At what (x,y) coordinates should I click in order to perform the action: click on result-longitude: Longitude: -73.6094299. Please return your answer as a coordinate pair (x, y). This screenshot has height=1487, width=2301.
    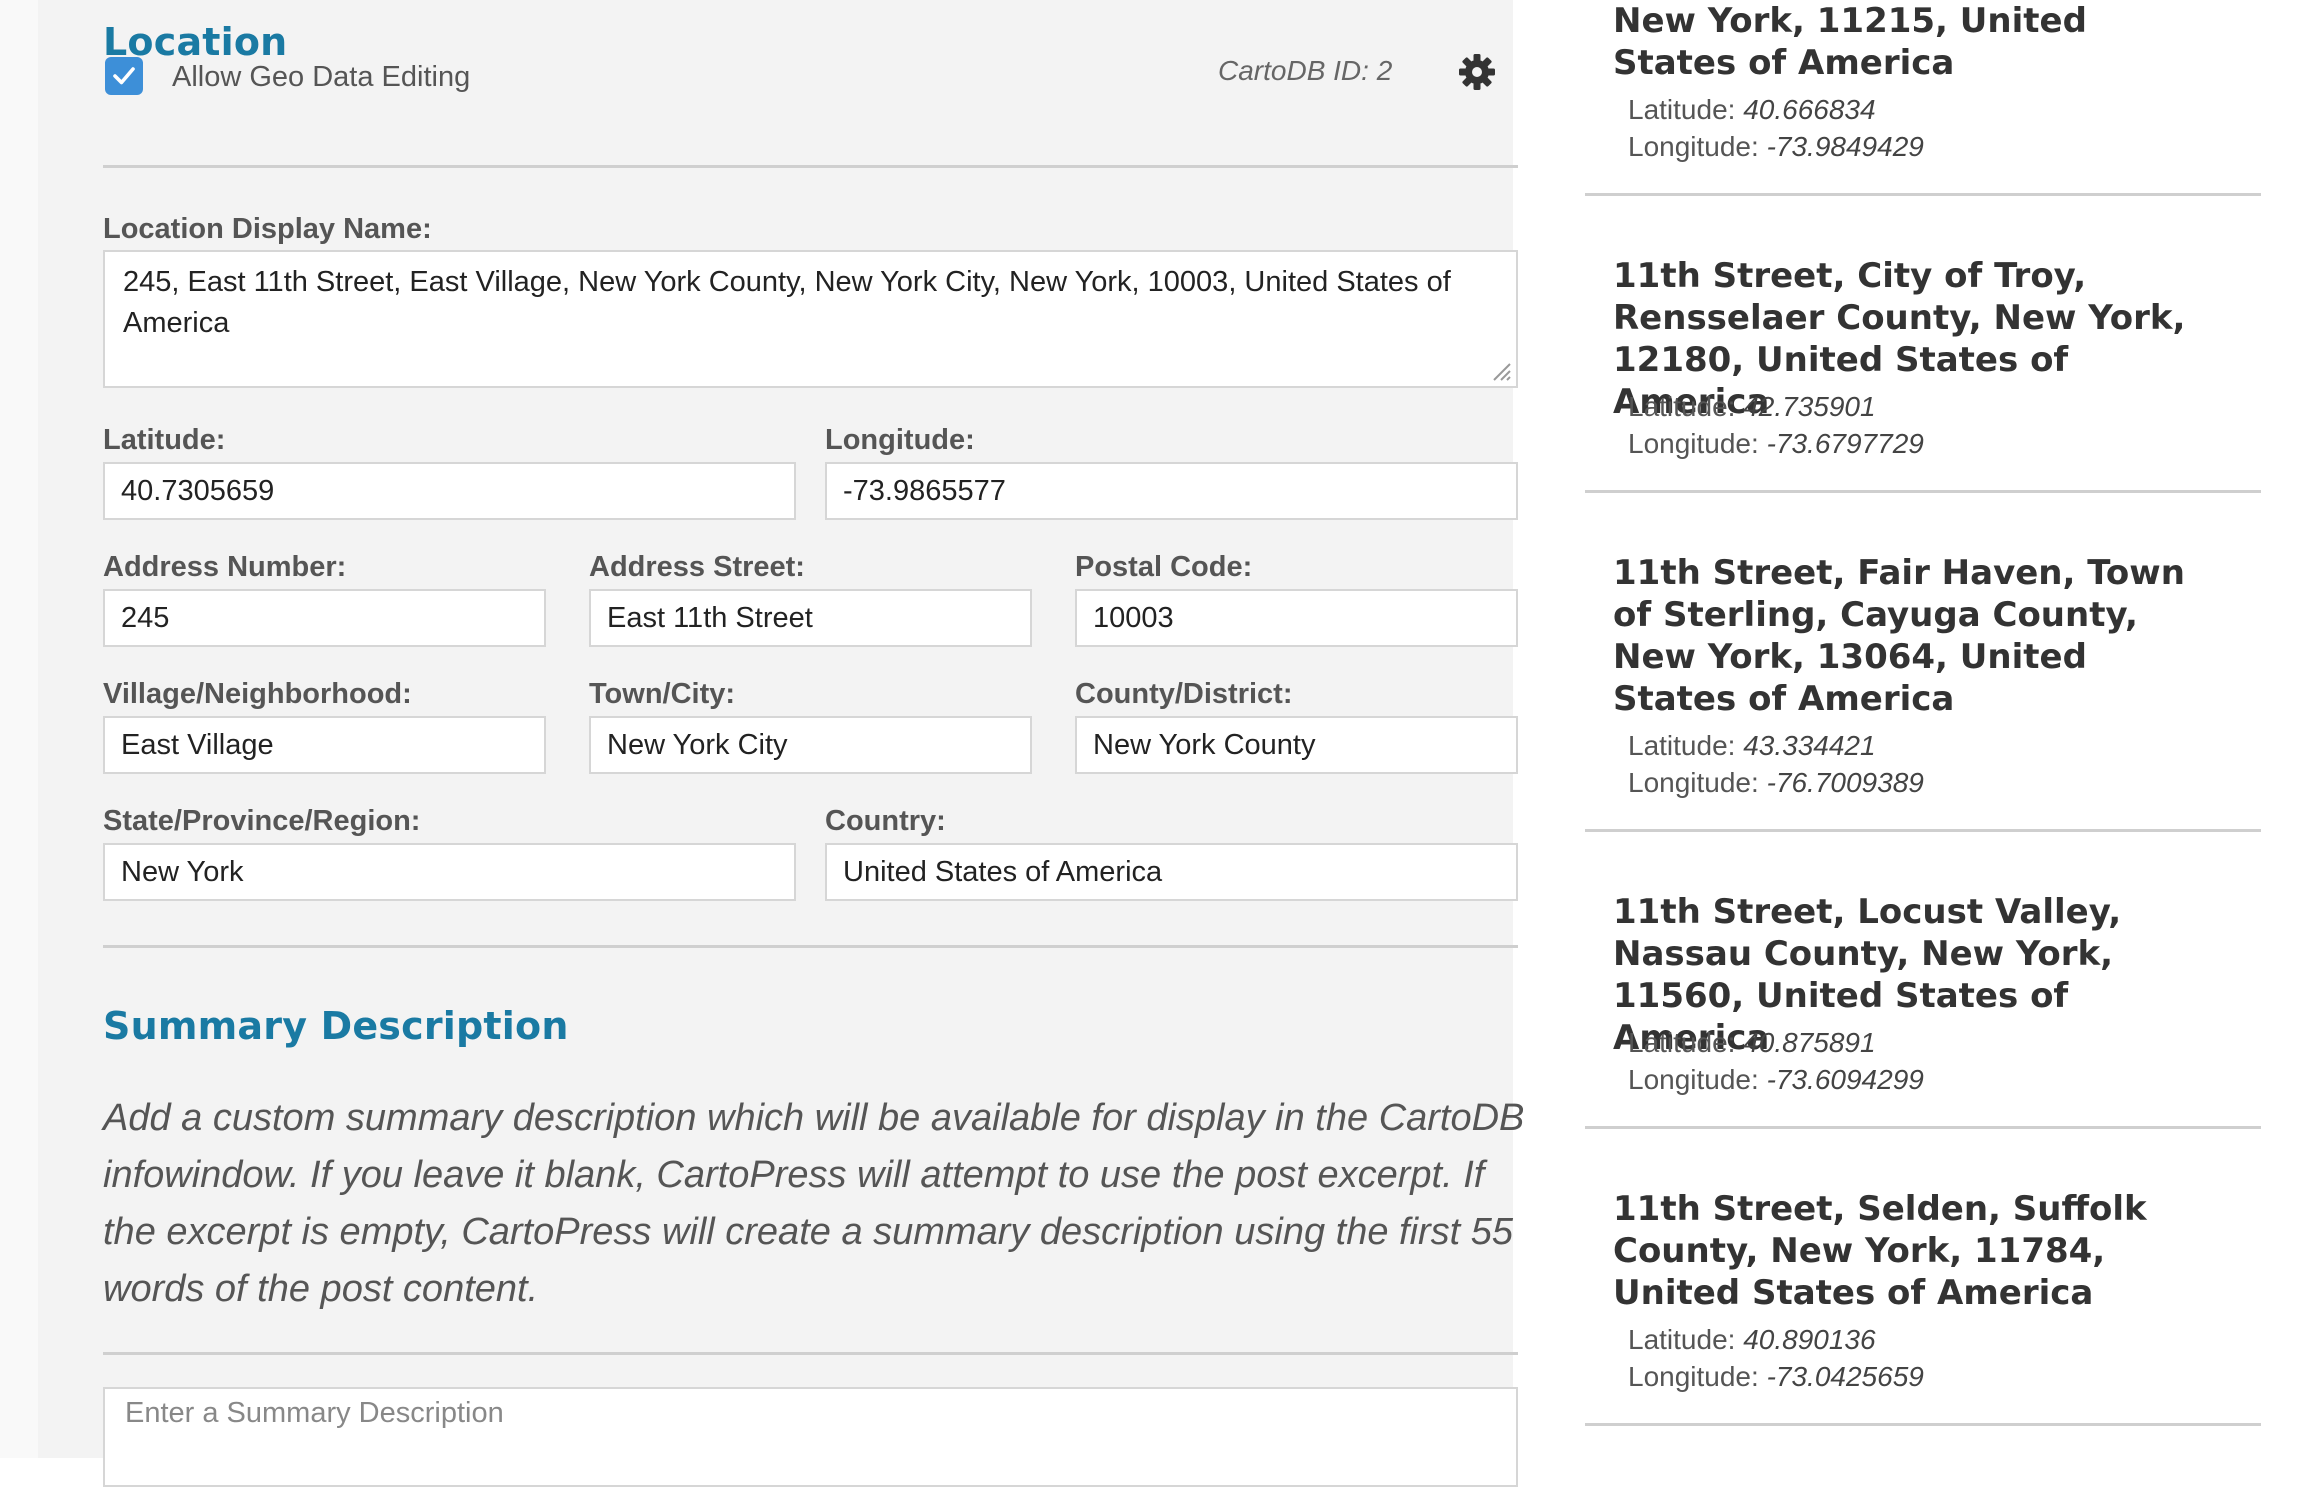
    Looking at the image, I should click on (1776, 1079).